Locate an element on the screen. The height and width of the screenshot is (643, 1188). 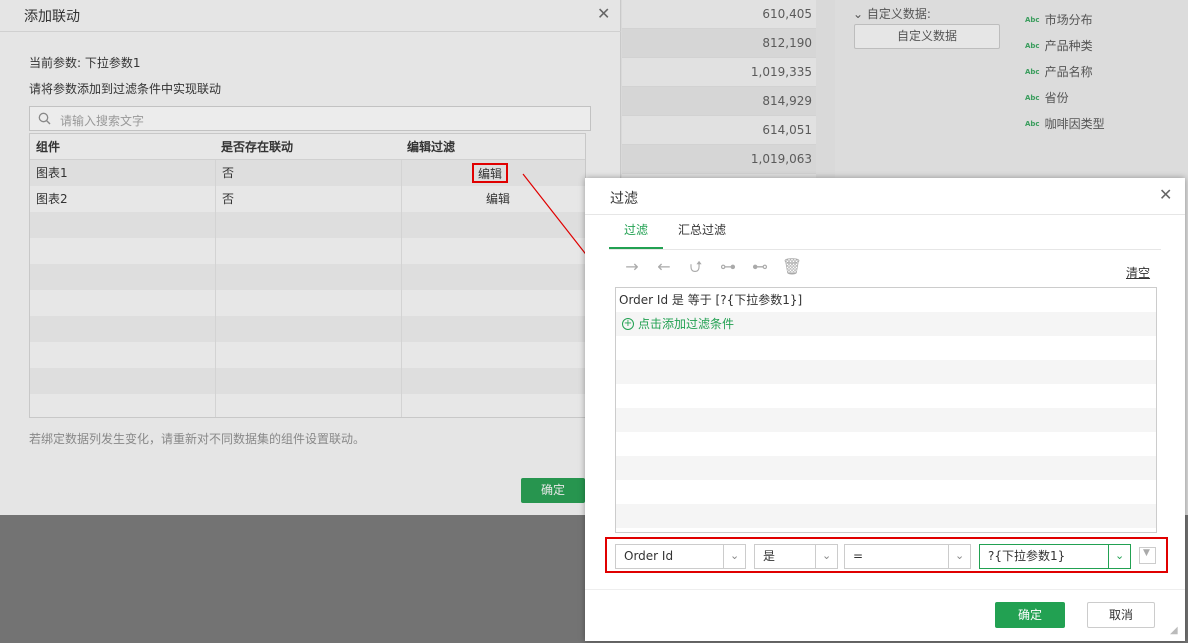
filter-toolbar: → ← ⮍ ⊶ ⊷ 🗑 is located at coordinates (712, 267).